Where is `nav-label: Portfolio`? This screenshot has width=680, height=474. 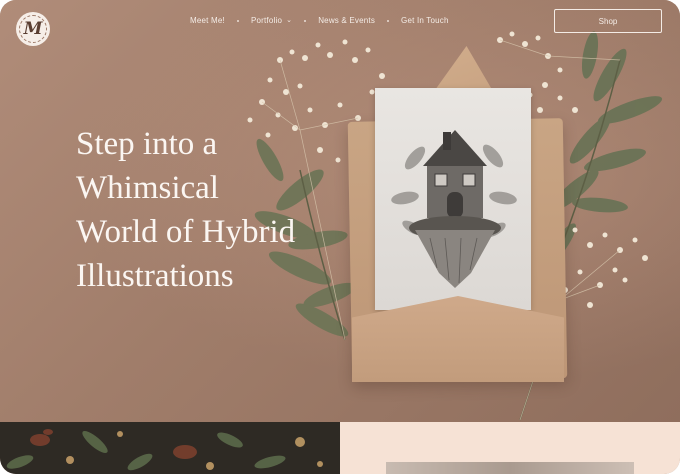
nav-label: Portfolio is located at coordinates (266, 20).